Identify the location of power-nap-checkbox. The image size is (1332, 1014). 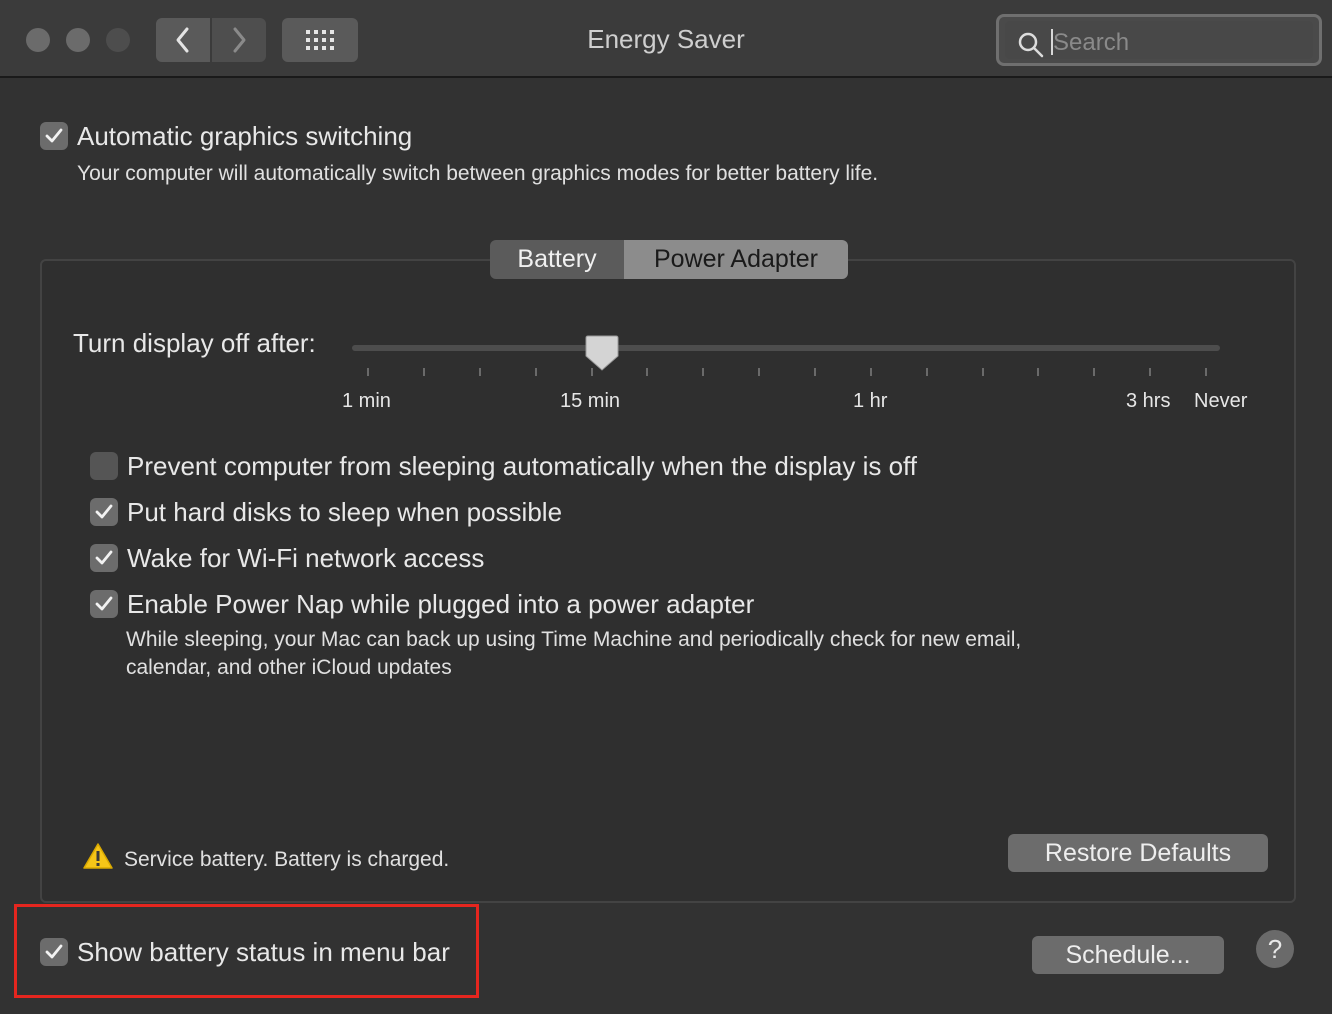
(104, 604).